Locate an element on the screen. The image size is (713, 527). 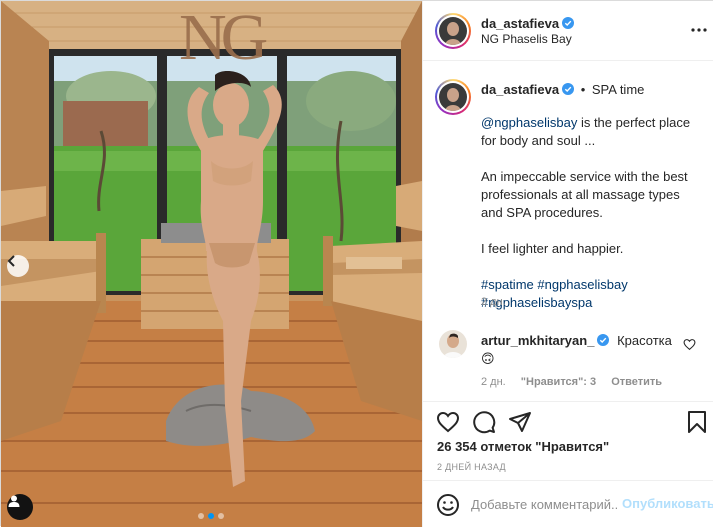
caption-header: da_astafieva • SPA time is located at coordinates (562, 89).